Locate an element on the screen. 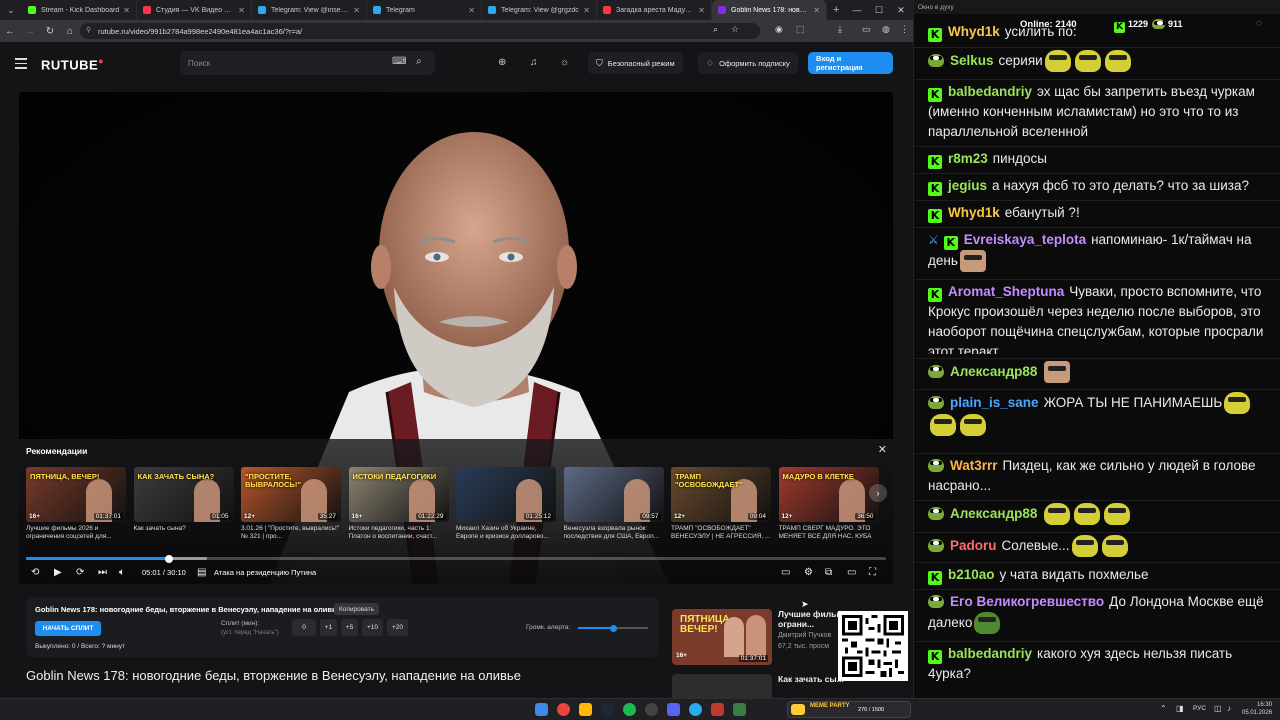  download-icon: ⤓ is located at coordinates (840, 29).